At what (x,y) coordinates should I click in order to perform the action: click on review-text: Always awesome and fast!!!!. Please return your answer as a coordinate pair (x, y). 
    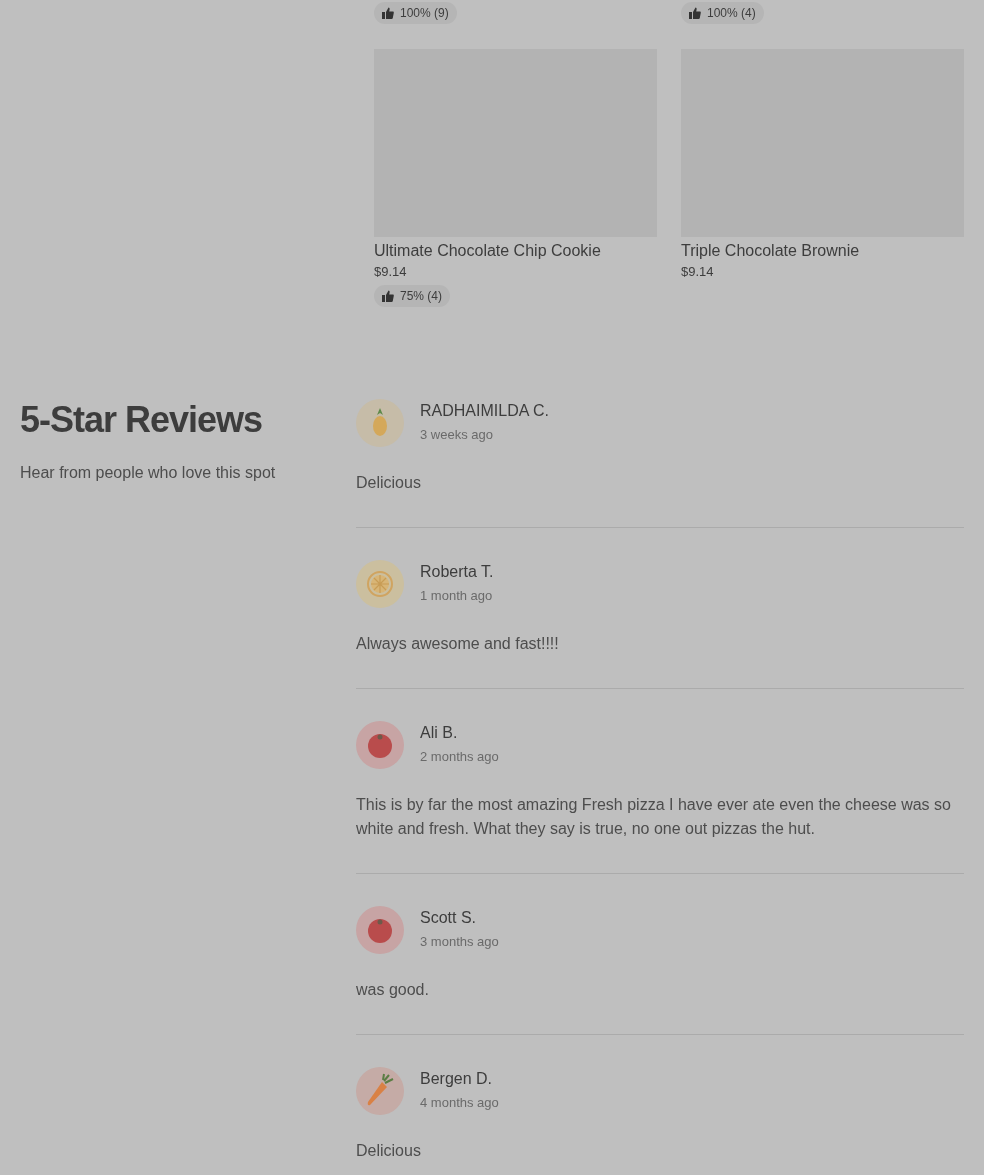
    Looking at the image, I should click on (458, 644).